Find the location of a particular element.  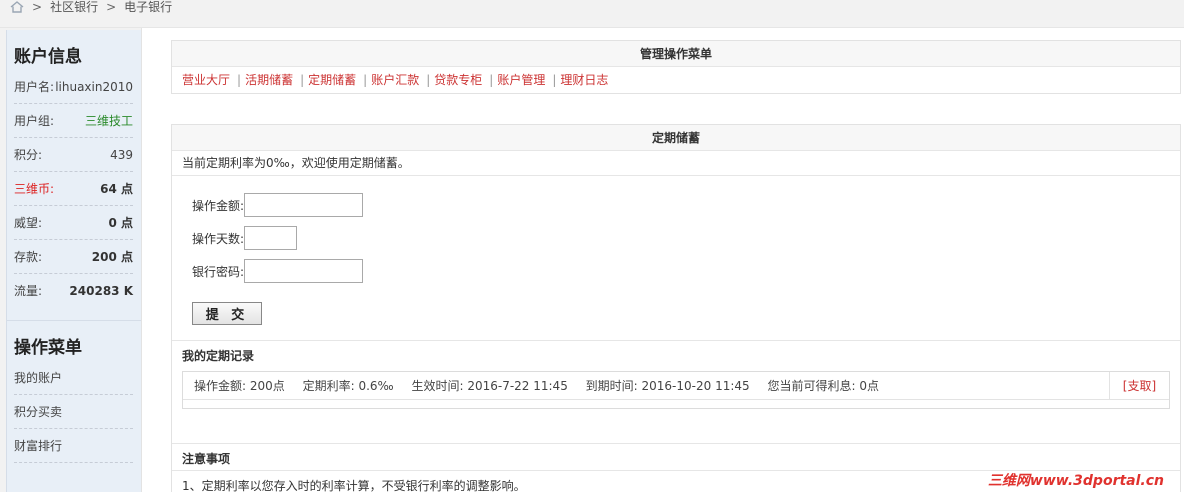

password-row: 银行密码: is located at coordinates (278, 271).